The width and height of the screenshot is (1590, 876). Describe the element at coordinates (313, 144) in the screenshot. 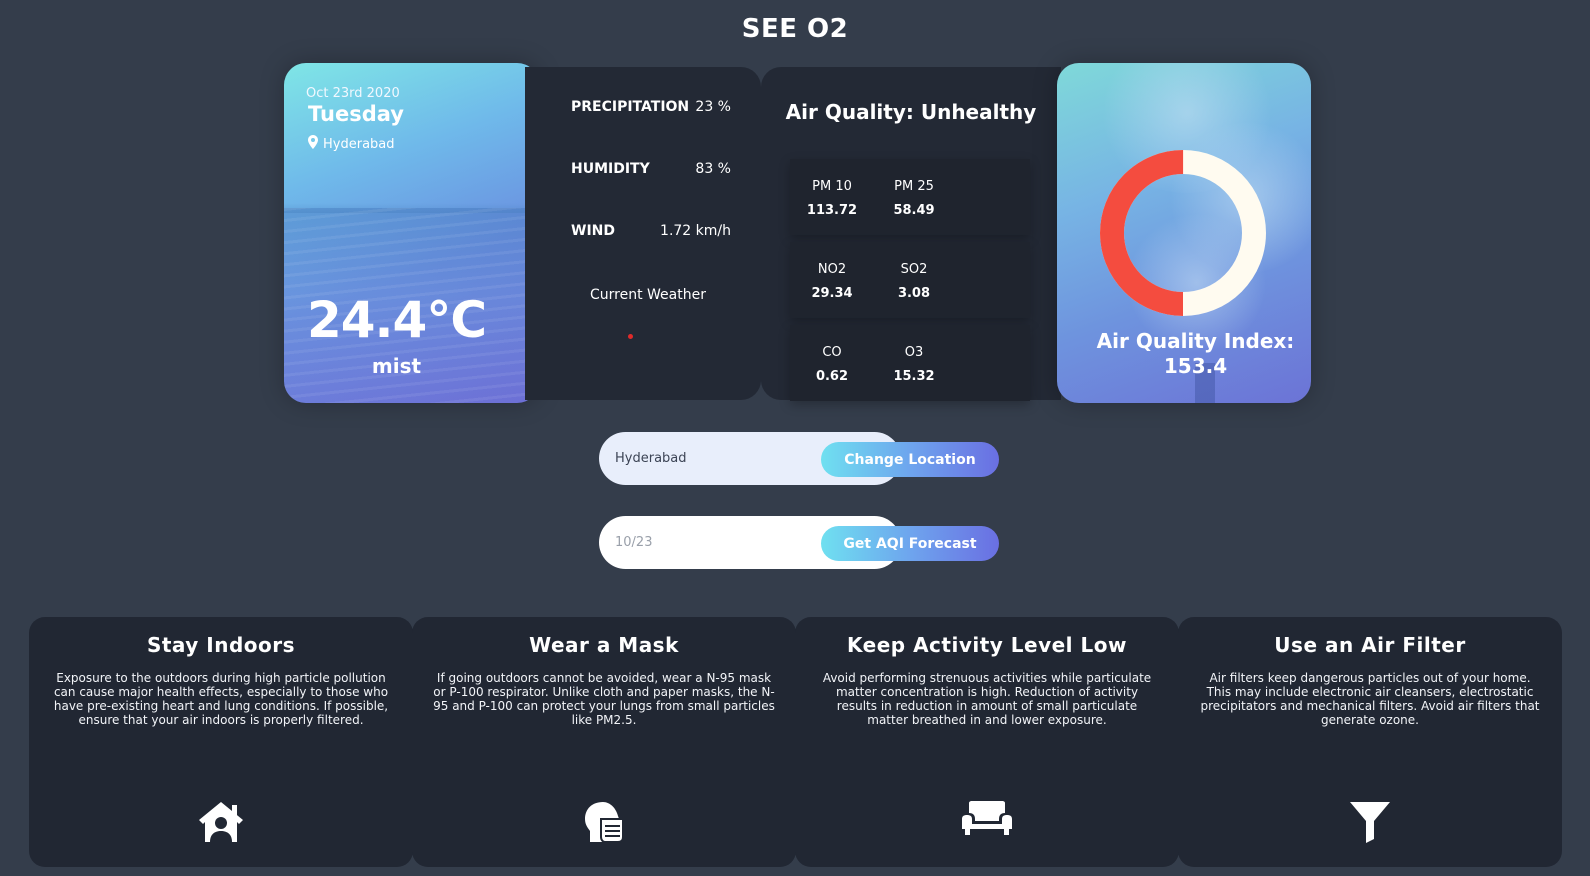

I see `map-pin-icon` at that location.